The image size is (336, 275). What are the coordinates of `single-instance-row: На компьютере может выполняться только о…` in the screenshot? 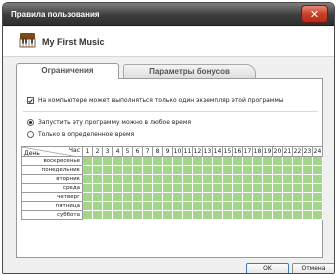 It's located at (155, 100).